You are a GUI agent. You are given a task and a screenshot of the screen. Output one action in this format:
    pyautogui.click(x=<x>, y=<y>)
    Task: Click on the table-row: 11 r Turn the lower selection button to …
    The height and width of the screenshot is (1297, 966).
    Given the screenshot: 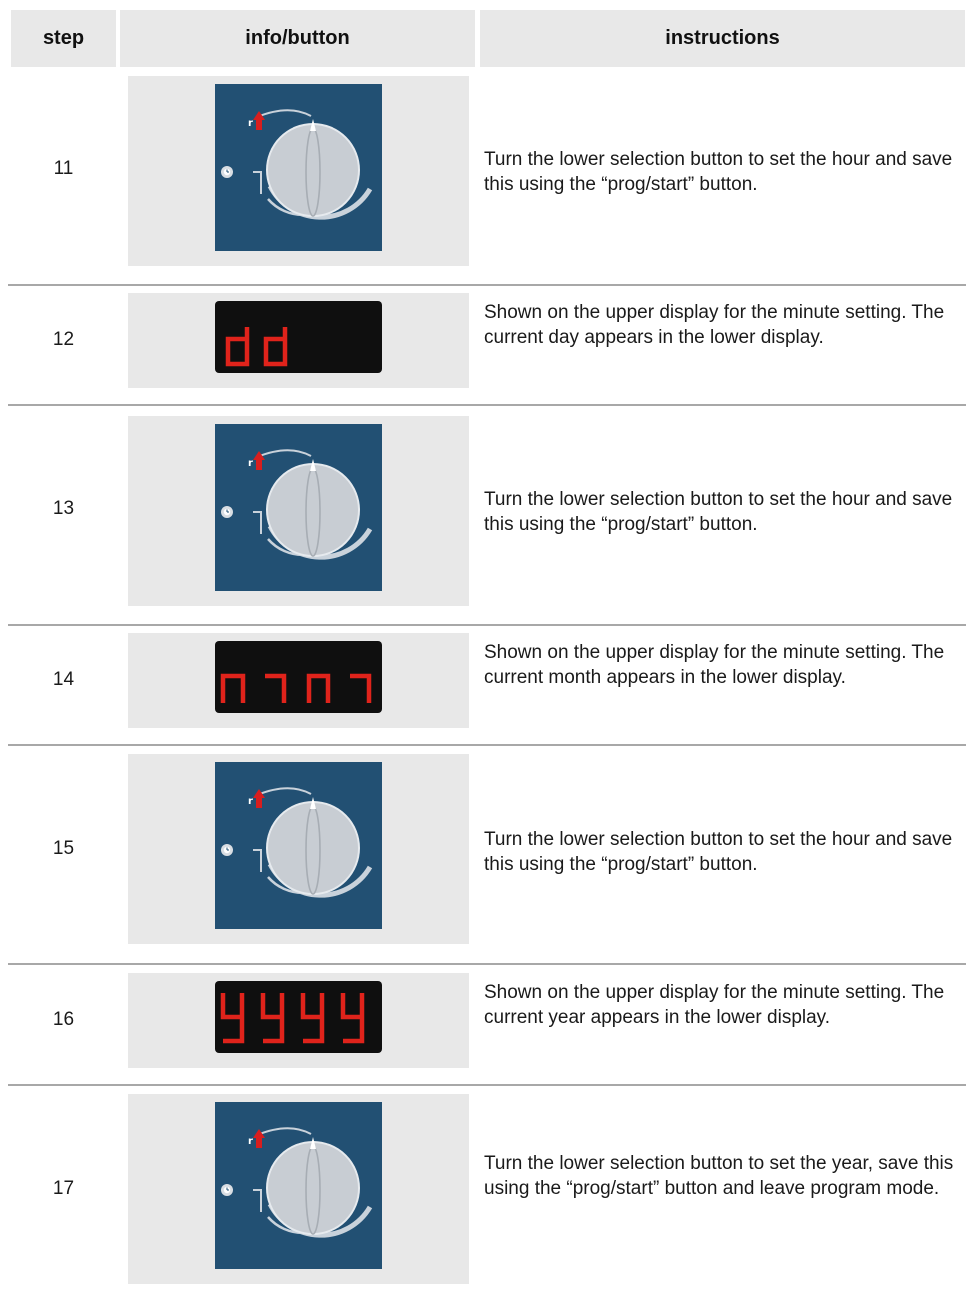 What is the action you would take?
    pyautogui.click(x=483, y=171)
    